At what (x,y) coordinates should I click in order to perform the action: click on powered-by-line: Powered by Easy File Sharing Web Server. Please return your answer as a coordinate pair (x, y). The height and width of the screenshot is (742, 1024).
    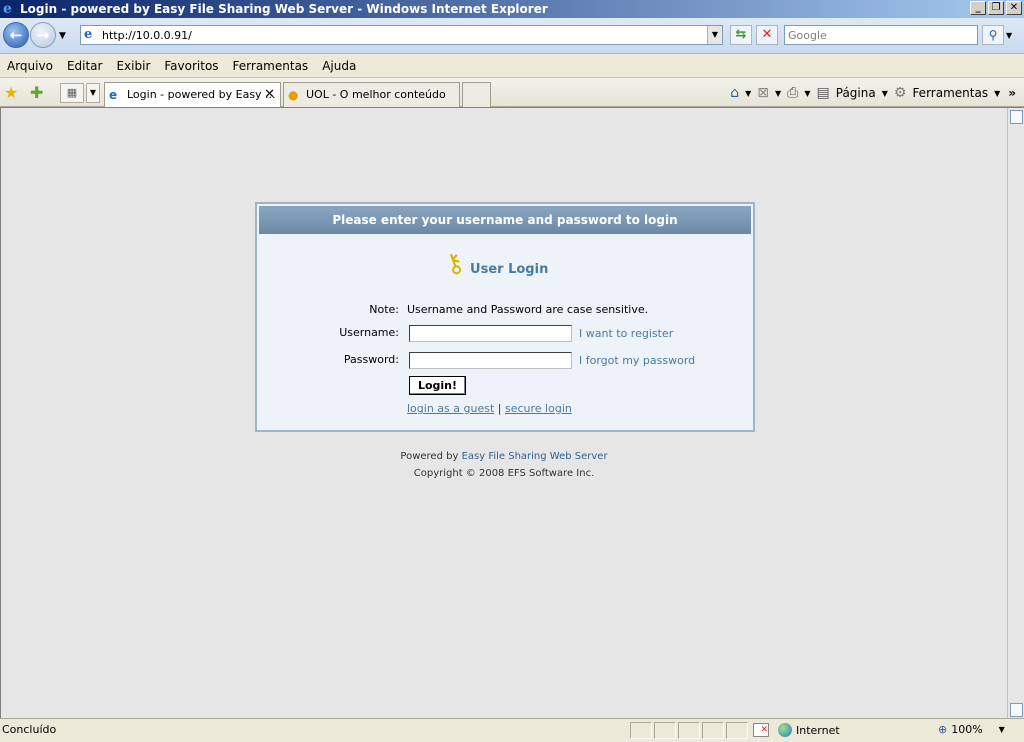
    Looking at the image, I should click on (504, 456).